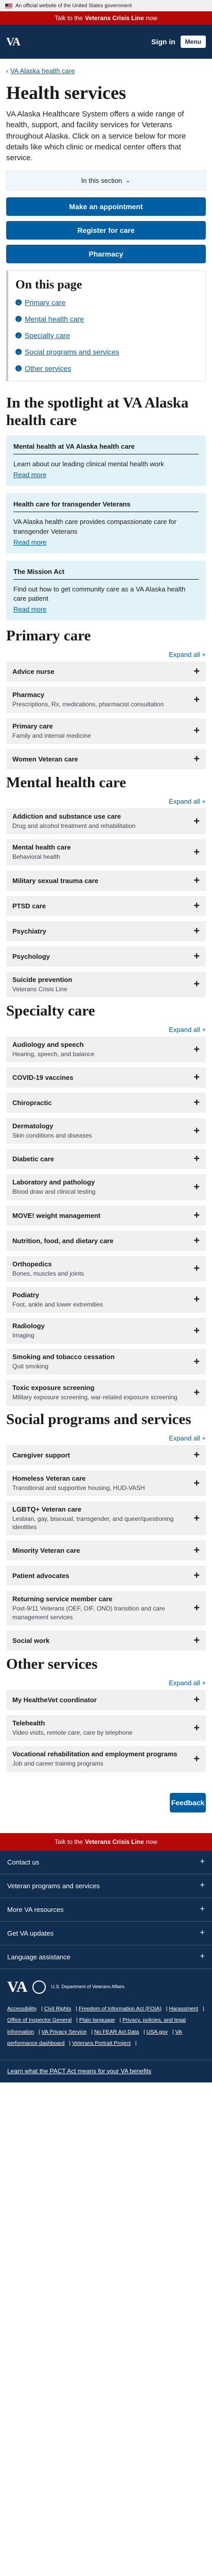 The width and height of the screenshot is (212, 2576). What do you see at coordinates (106, 1842) in the screenshot?
I see `footer-crisis-line-banner: Talk to the Veterans Crisis Line now` at bounding box center [106, 1842].